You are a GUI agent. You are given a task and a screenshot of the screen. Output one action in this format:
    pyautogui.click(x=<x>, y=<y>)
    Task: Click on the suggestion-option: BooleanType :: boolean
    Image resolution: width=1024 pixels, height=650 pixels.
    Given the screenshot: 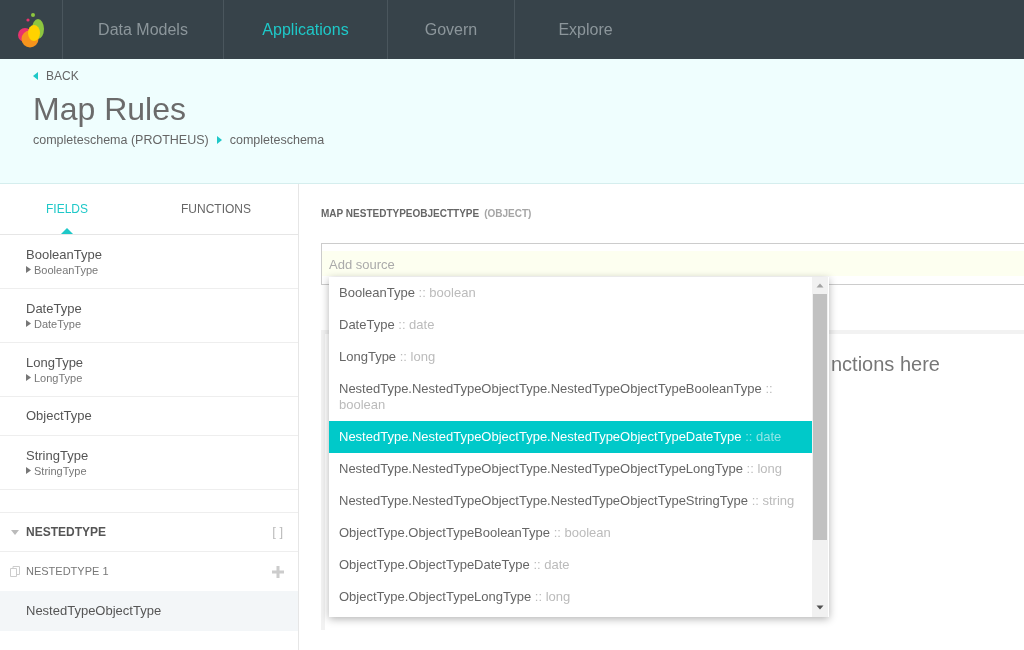 What is the action you would take?
    pyautogui.click(x=570, y=293)
    